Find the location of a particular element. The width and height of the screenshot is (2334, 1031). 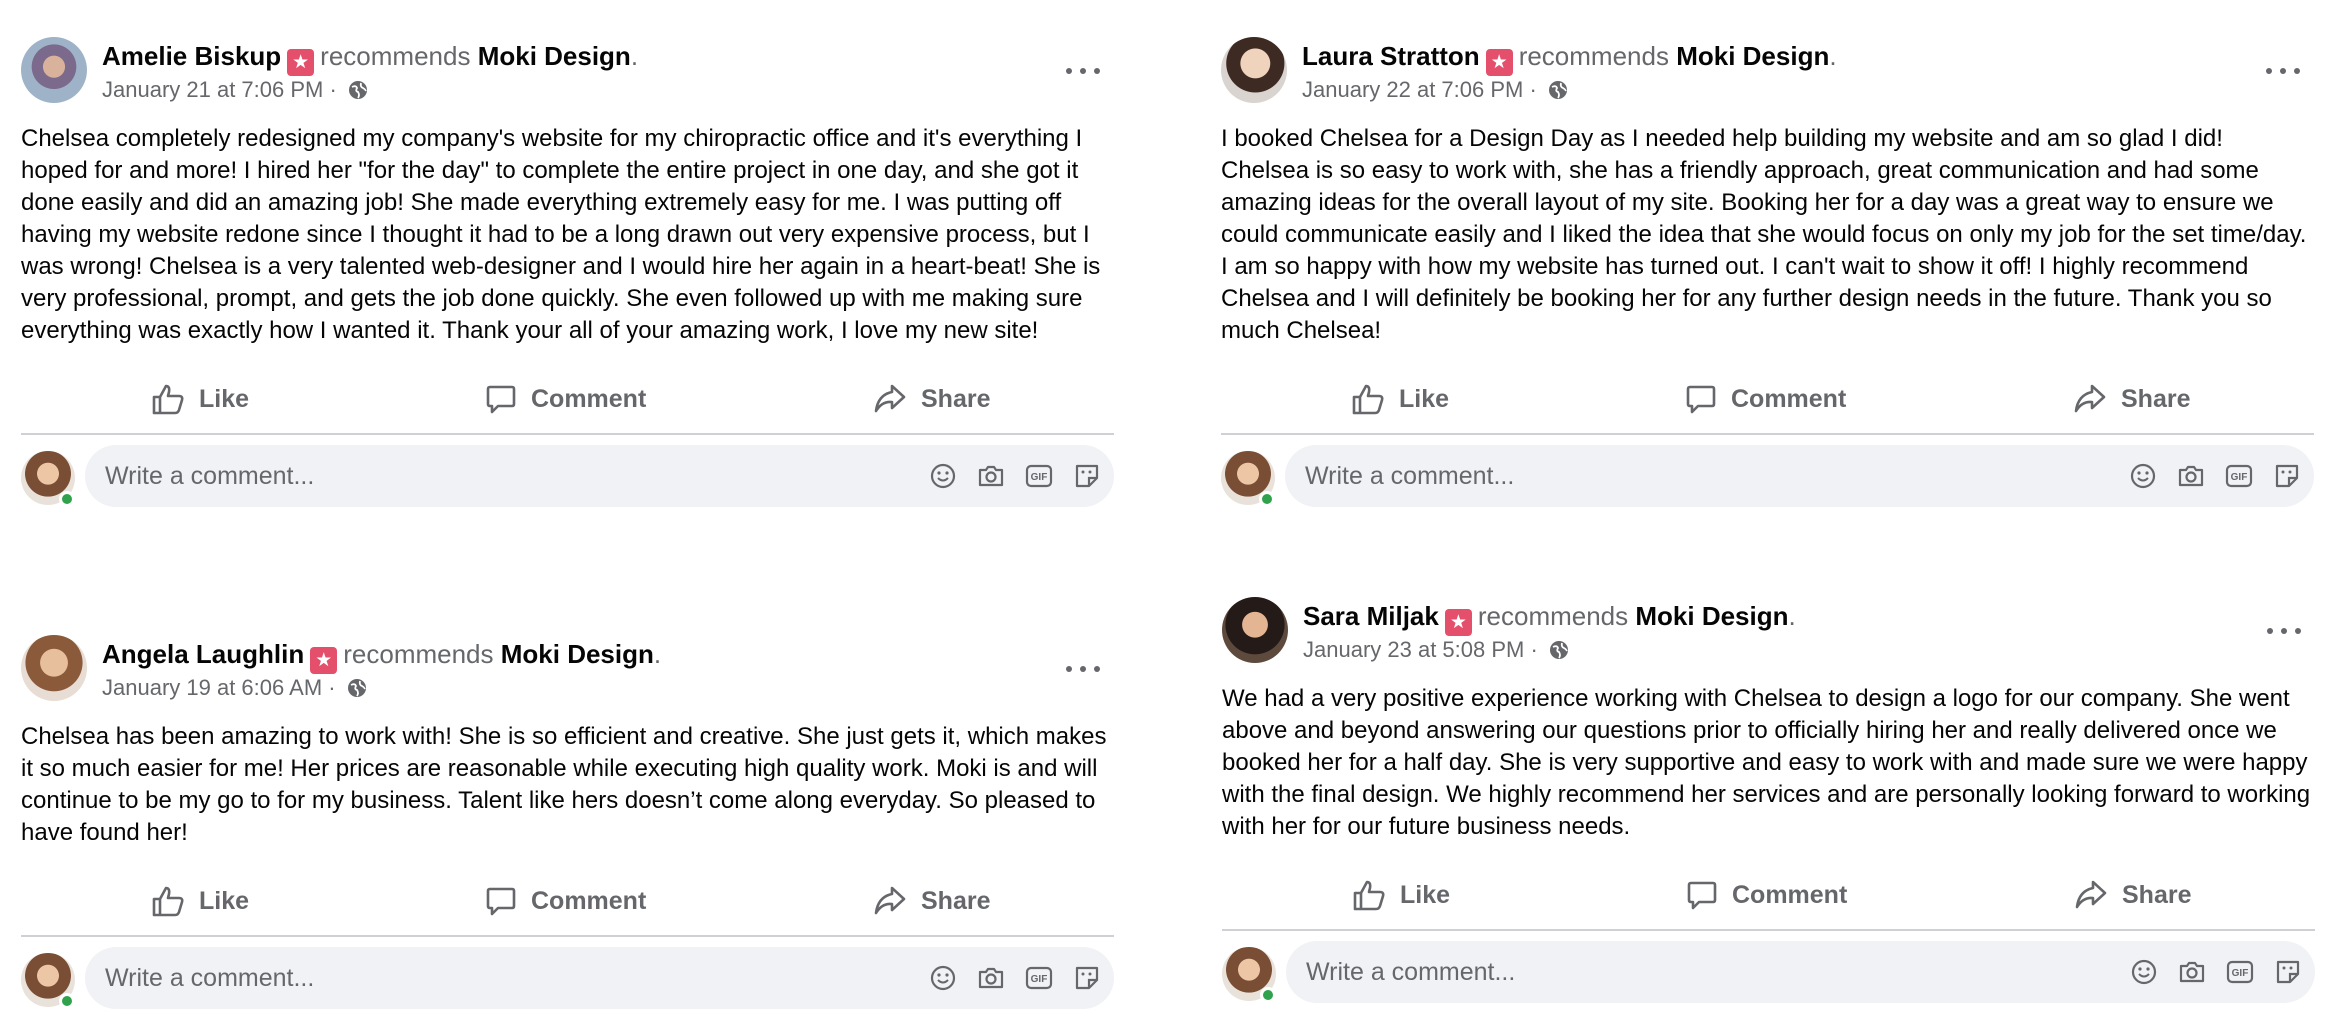

author-name: Sara Miljak is located at coordinates (1371, 616).